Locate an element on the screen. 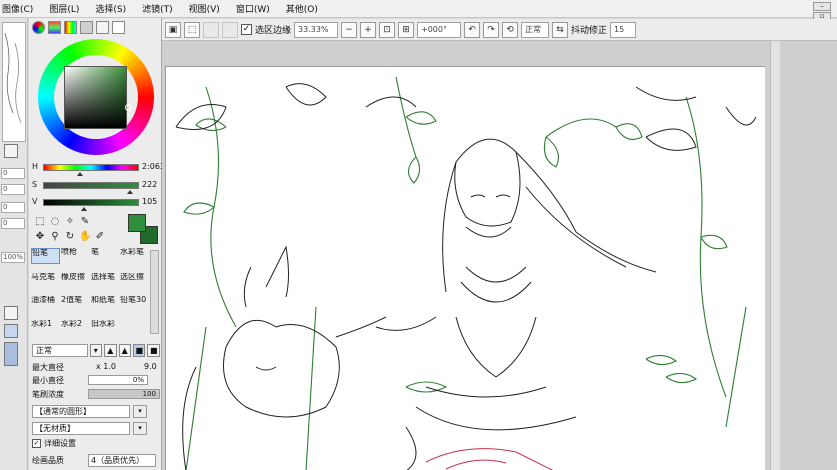 This screenshot has height=470, width=837. zoom-out-icon: − is located at coordinates (349, 29).